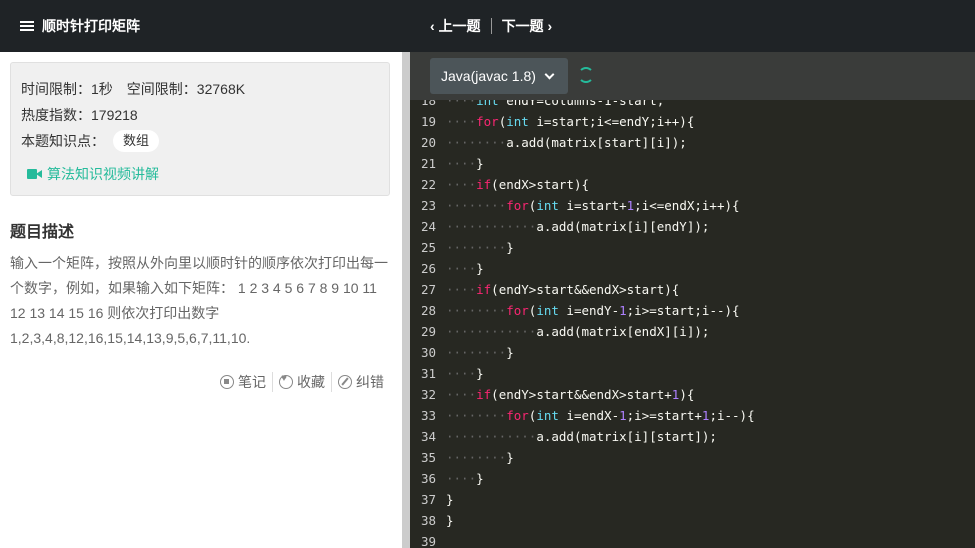  I want to click on problem-navigation: ‹ 上一题 下一题 ›, so click(491, 26).